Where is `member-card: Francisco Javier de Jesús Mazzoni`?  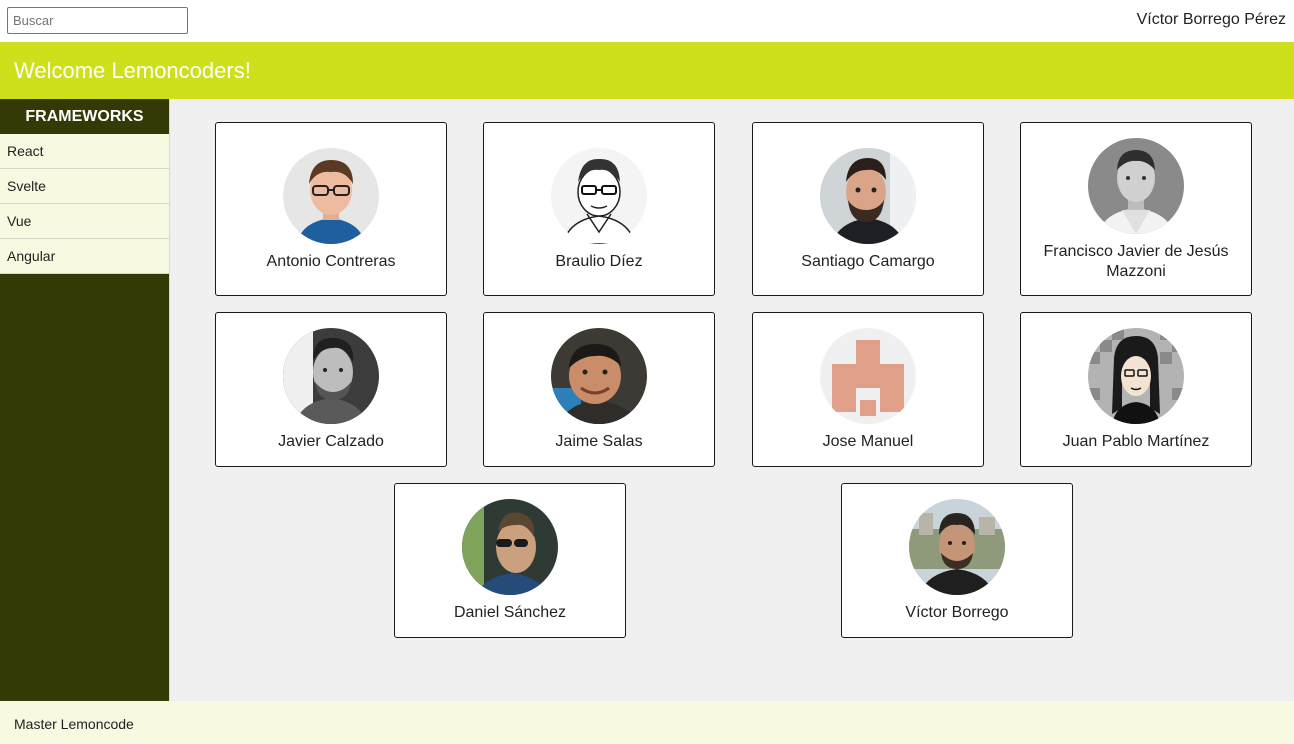 member-card: Francisco Javier de Jesús Mazzoni is located at coordinates (1136, 209).